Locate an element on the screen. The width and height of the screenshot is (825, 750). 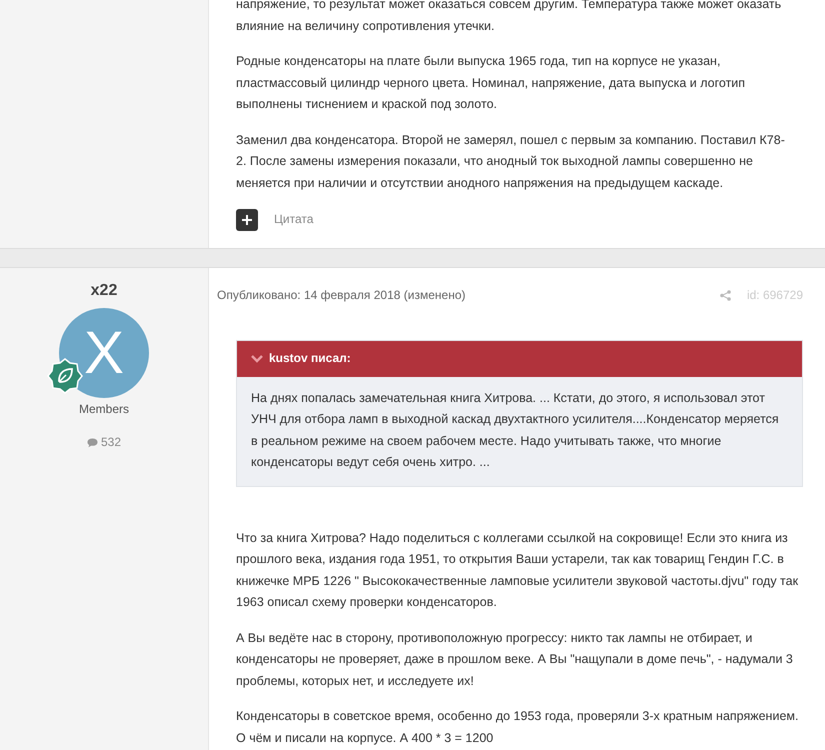
author-name: x22 is located at coordinates (104, 291).